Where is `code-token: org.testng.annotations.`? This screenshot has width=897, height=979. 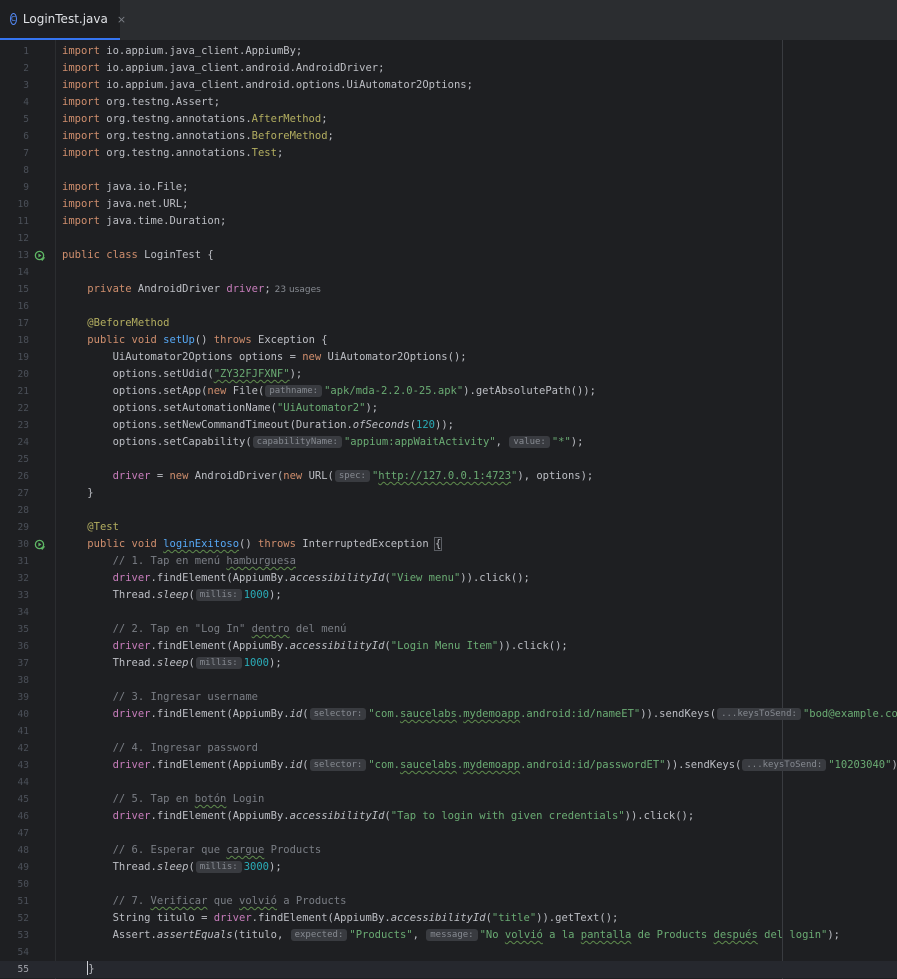 code-token: org.testng.annotations. is located at coordinates (175, 119).